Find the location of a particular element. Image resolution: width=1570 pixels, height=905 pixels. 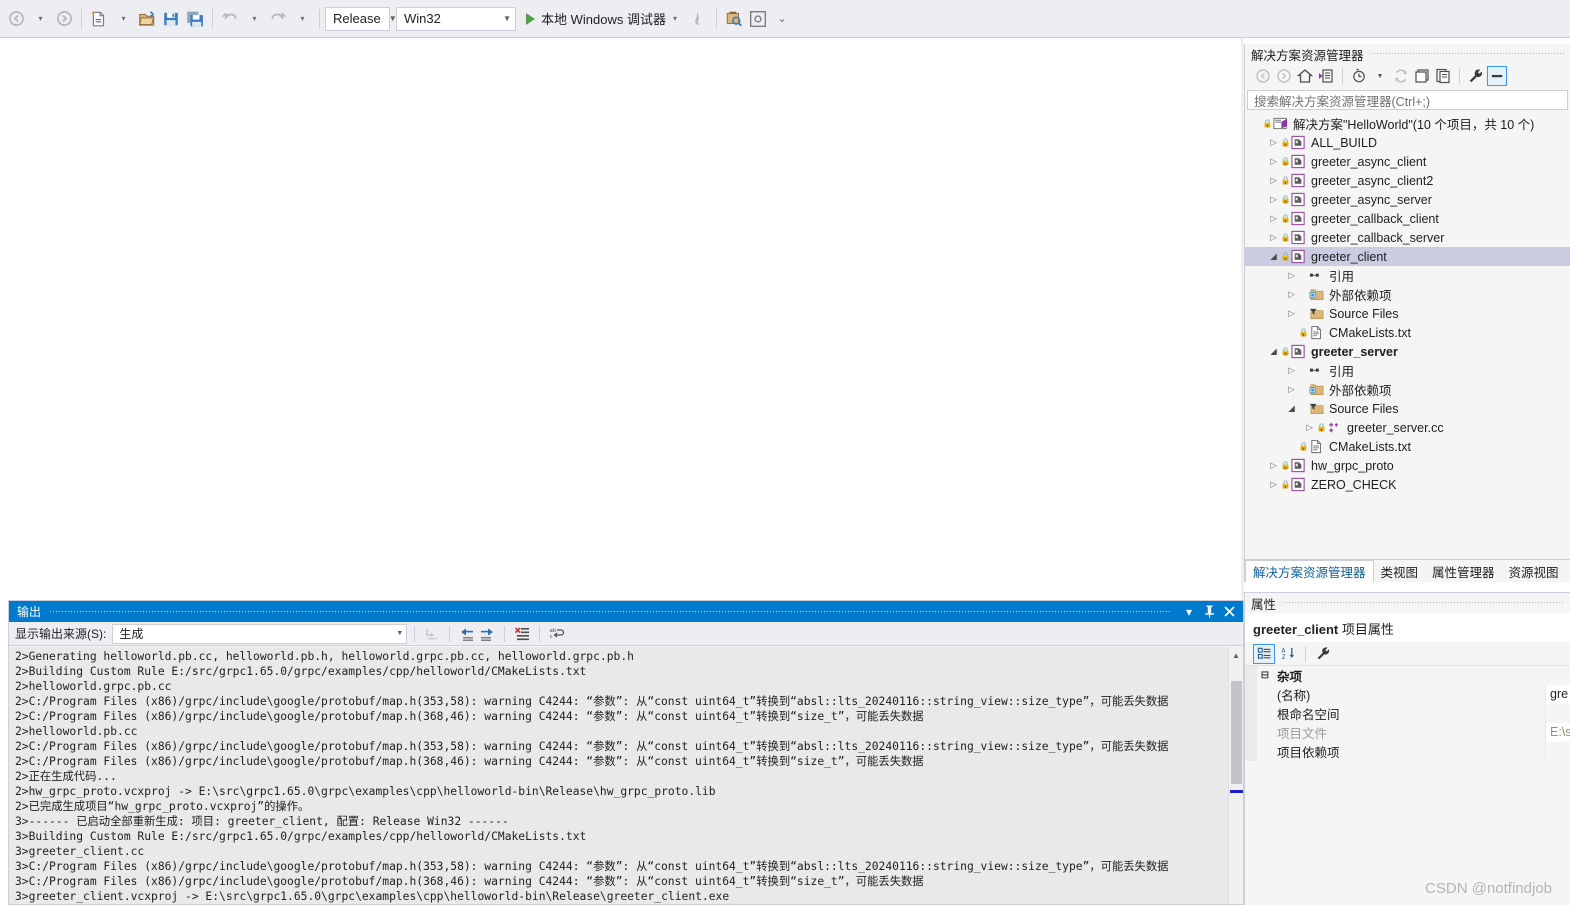

tree-item: ▷ 🔒 greeter_server.cc is located at coordinates (1407, 427).